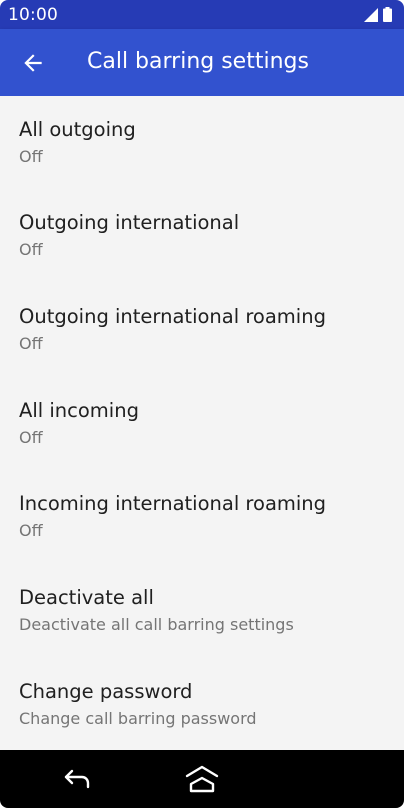  Describe the element at coordinates (33, 63) in the screenshot. I see `arrow-back-icon` at that location.